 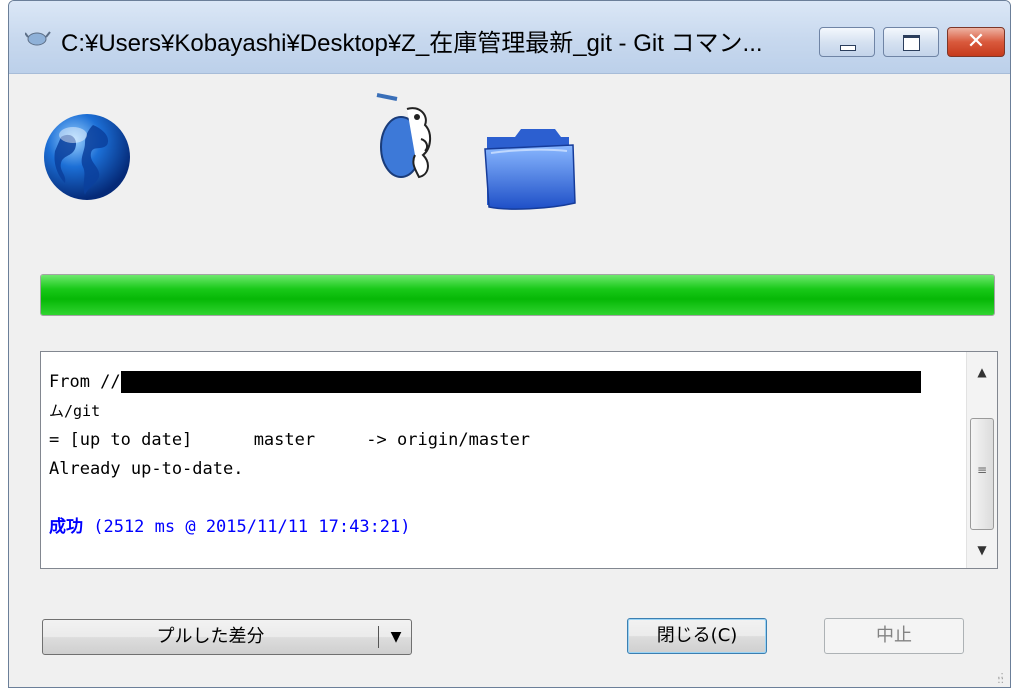 What do you see at coordinates (247, 527) in the screenshot?
I see `success-detail: (2512 ms @ 2015/11/11 17:43:21)` at bounding box center [247, 527].